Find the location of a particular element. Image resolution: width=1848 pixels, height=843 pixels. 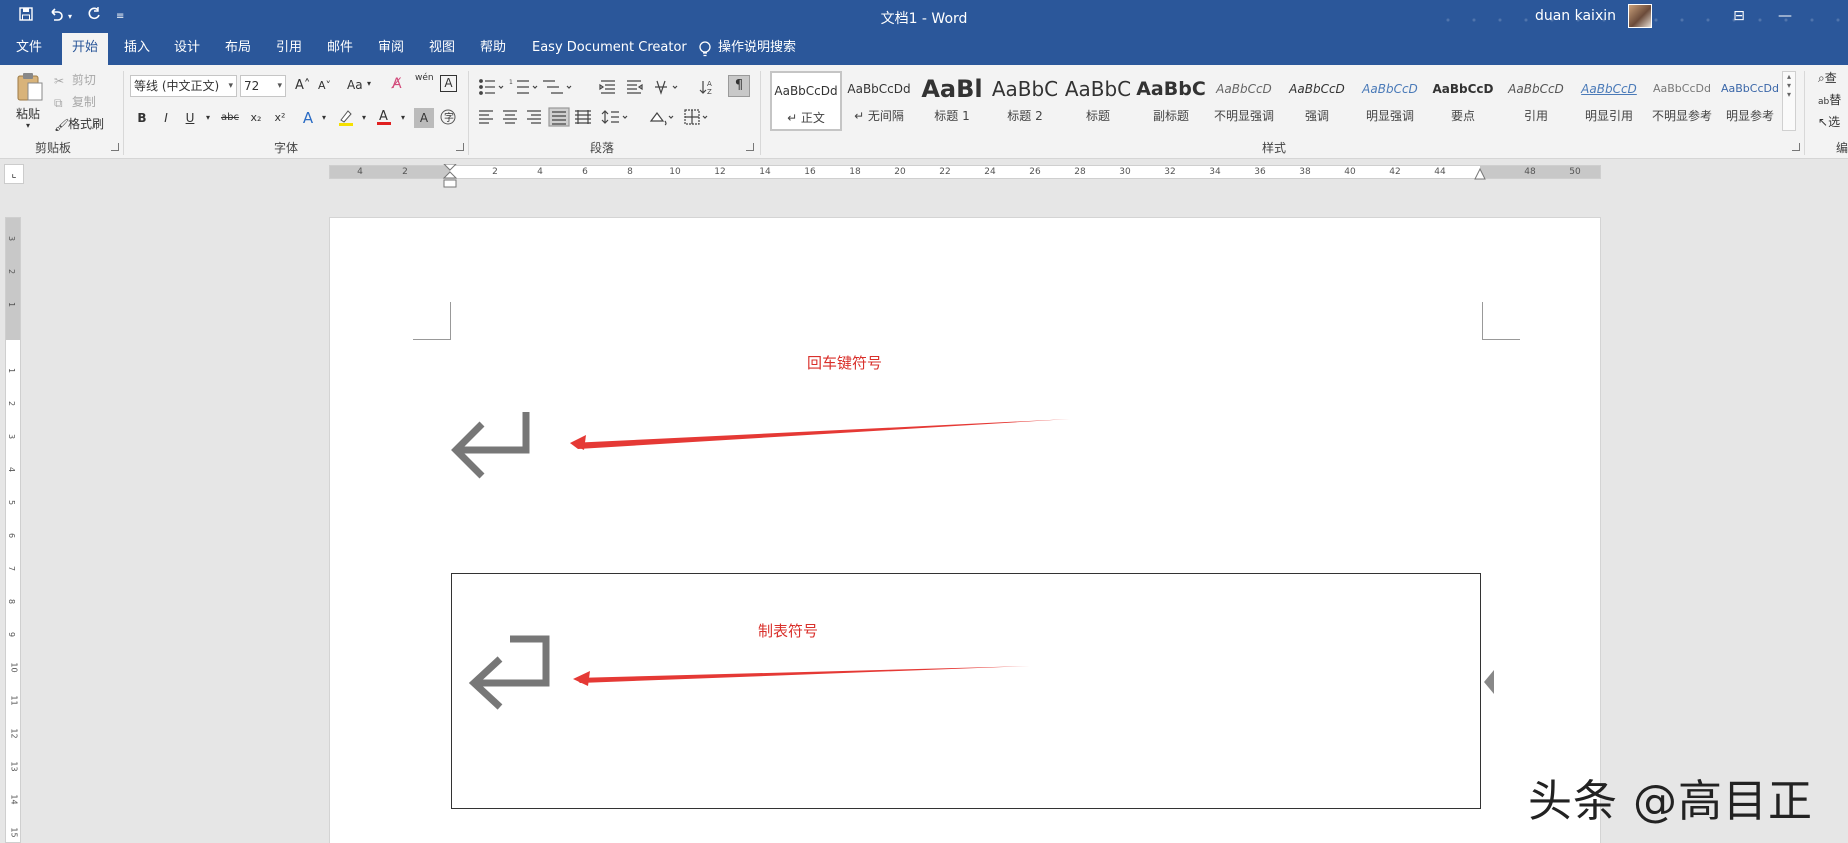

strikethrough-button: abc is located at coordinates (230, 118).